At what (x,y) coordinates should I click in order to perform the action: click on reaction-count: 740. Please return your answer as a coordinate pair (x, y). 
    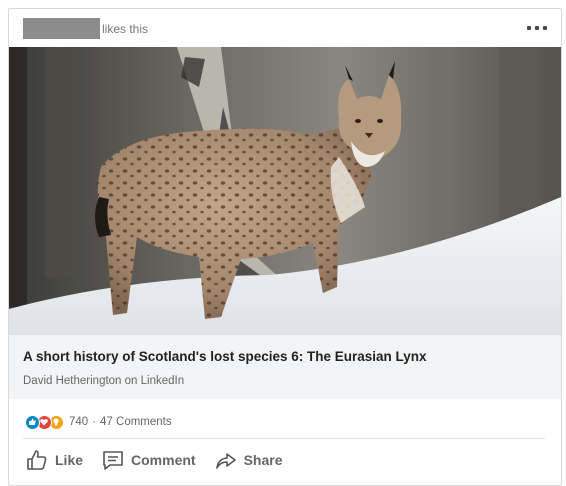
    Looking at the image, I should click on (78, 422).